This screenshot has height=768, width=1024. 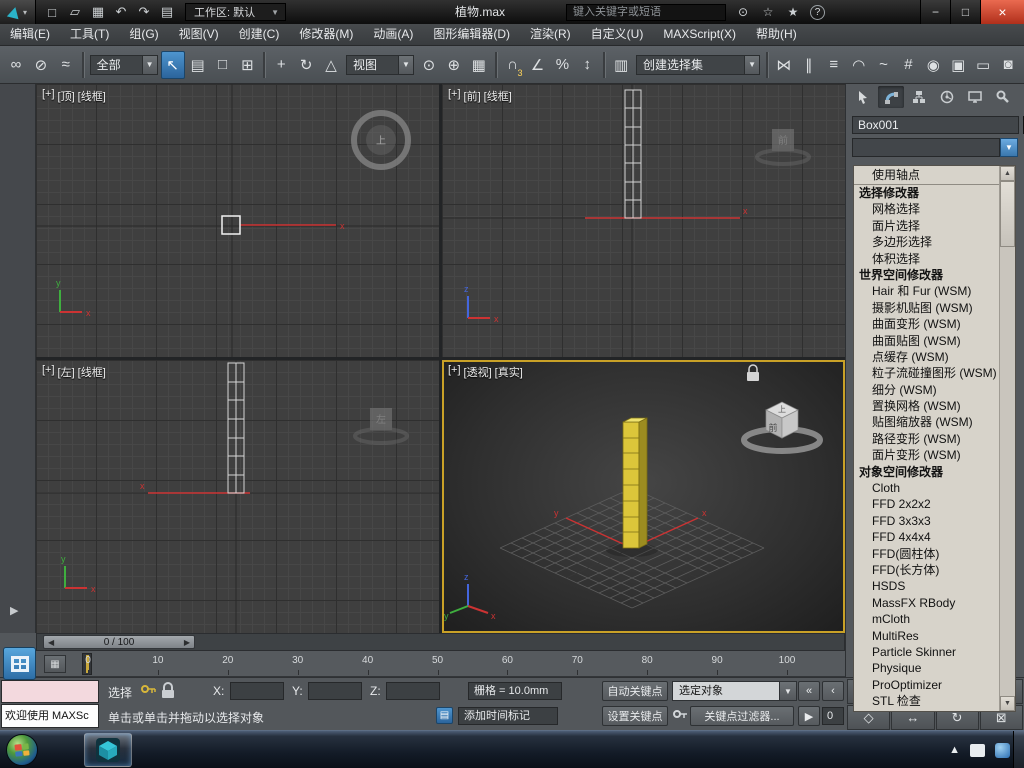 I want to click on transform-x-field, so click(x=257, y=691).